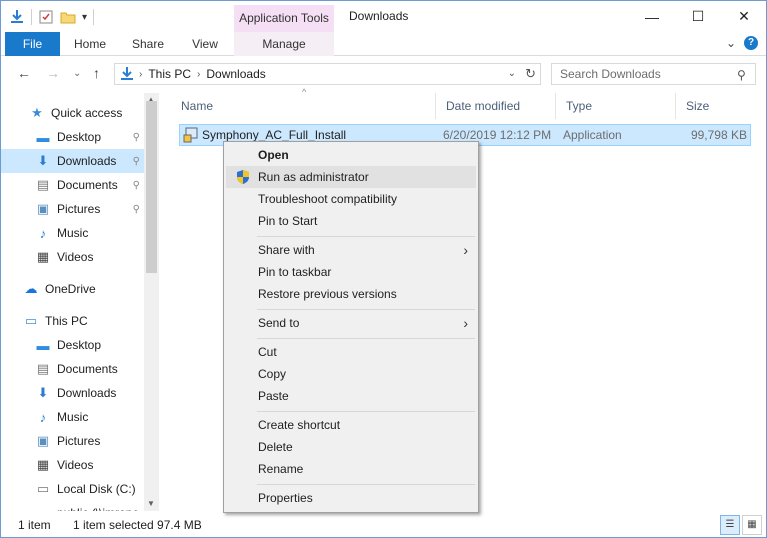 This screenshot has width=767, height=538. I want to click on sidebar-item-documents: ▤ Documents, so click(72, 369).